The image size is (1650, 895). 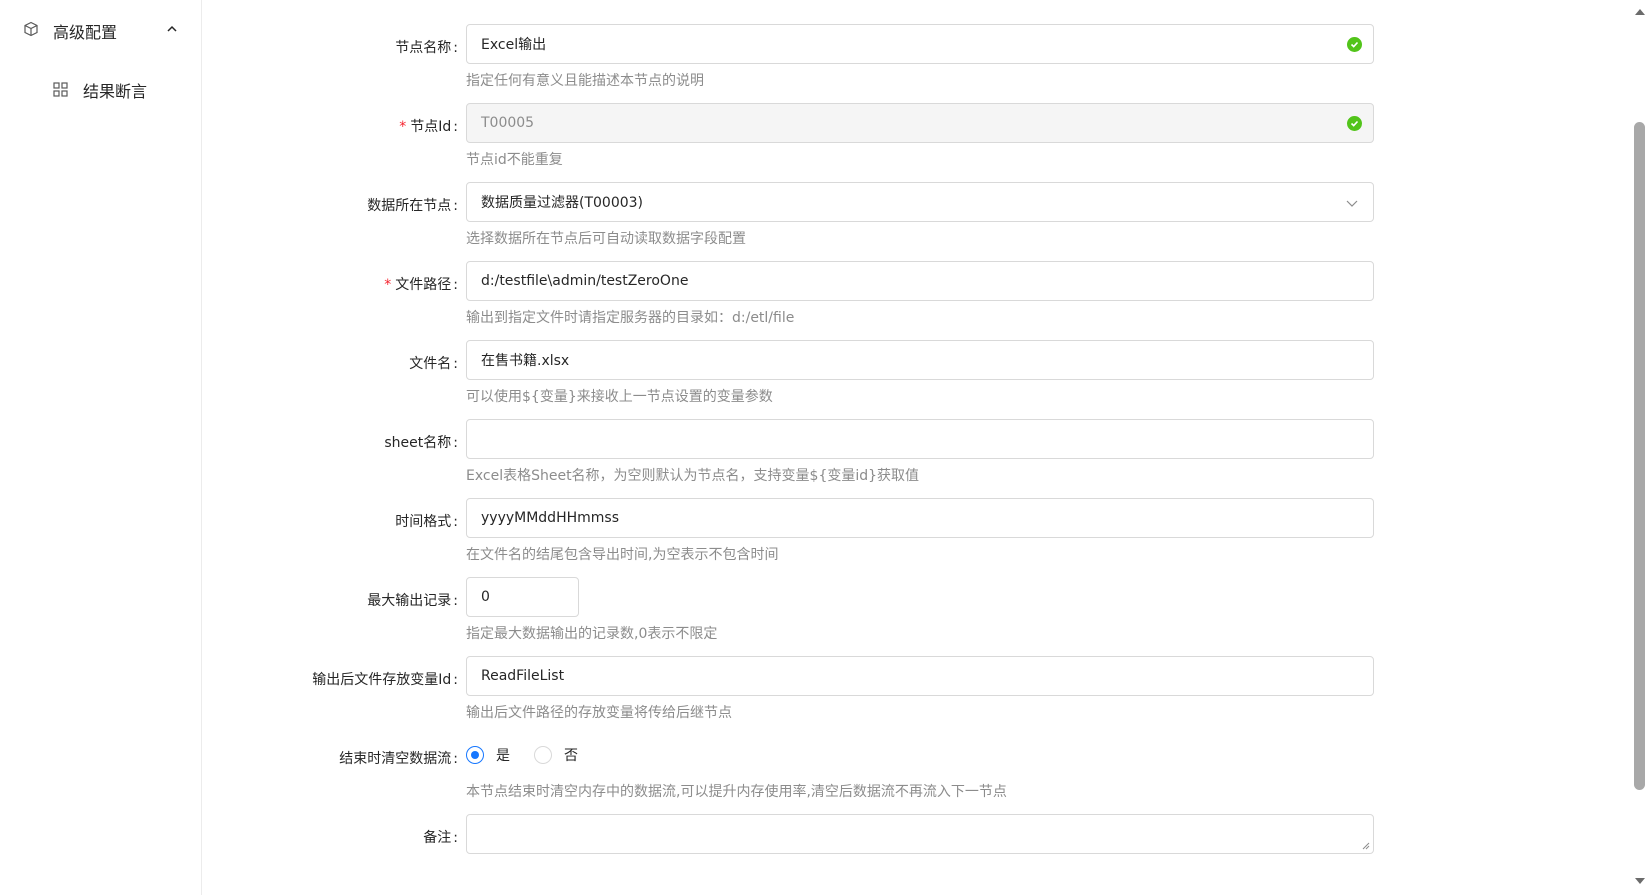 What do you see at coordinates (428, 127) in the screenshot?
I see `field-label: * 节点Id:` at bounding box center [428, 127].